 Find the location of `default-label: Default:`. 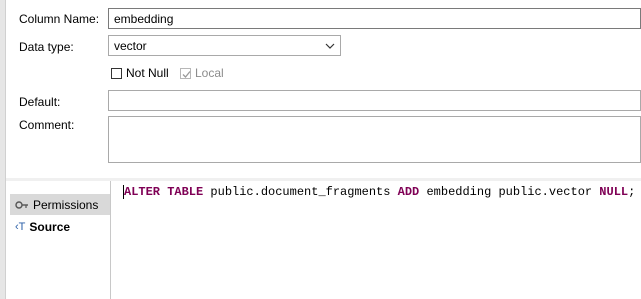

default-label: Default: is located at coordinates (40, 102).